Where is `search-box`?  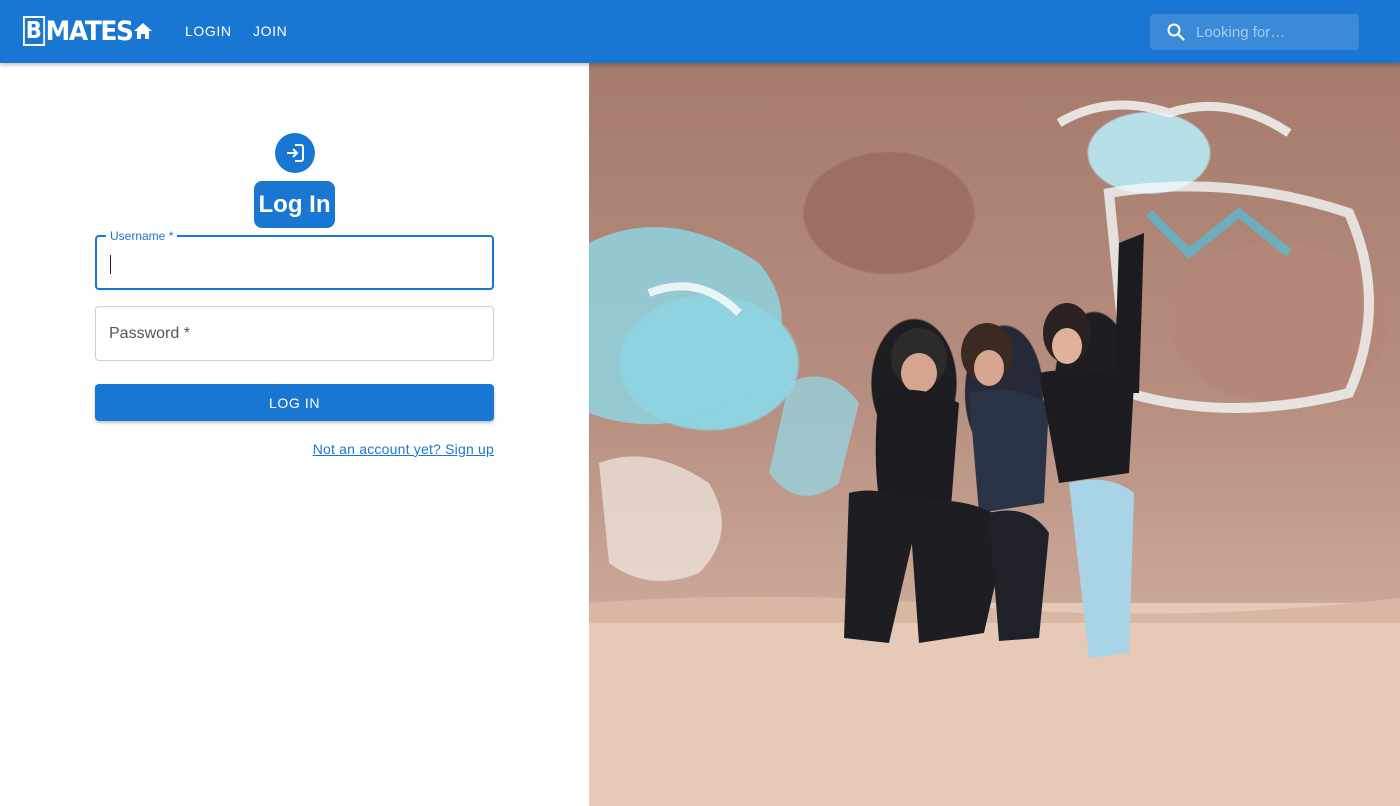 search-box is located at coordinates (1254, 32).